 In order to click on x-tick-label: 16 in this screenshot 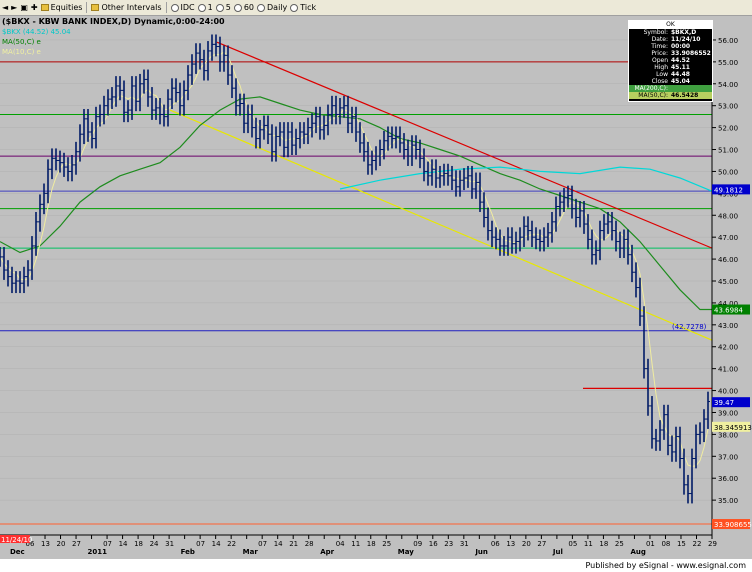, I will do `click(433, 544)`.